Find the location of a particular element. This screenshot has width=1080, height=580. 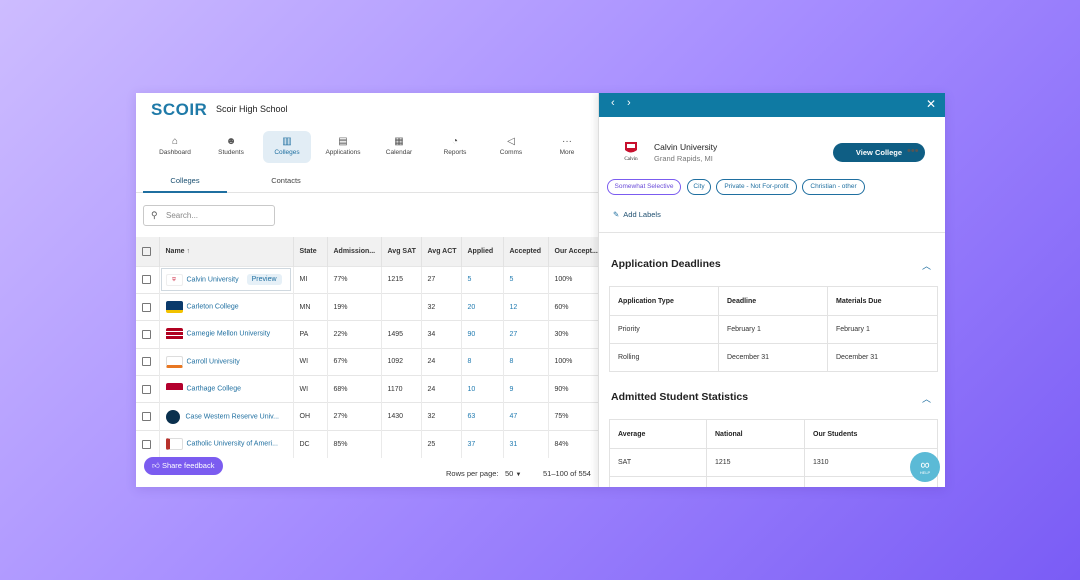

table-row is located at coordinates (773, 481).